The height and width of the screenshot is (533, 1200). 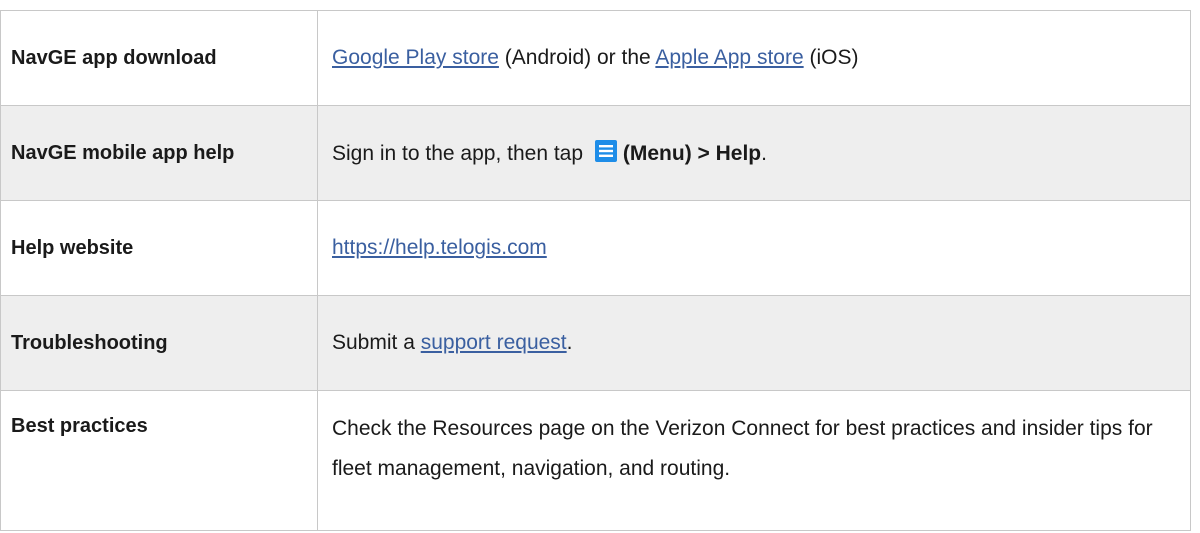 What do you see at coordinates (159, 343) in the screenshot?
I see `row-label-troubleshooting: Troubleshooting` at bounding box center [159, 343].